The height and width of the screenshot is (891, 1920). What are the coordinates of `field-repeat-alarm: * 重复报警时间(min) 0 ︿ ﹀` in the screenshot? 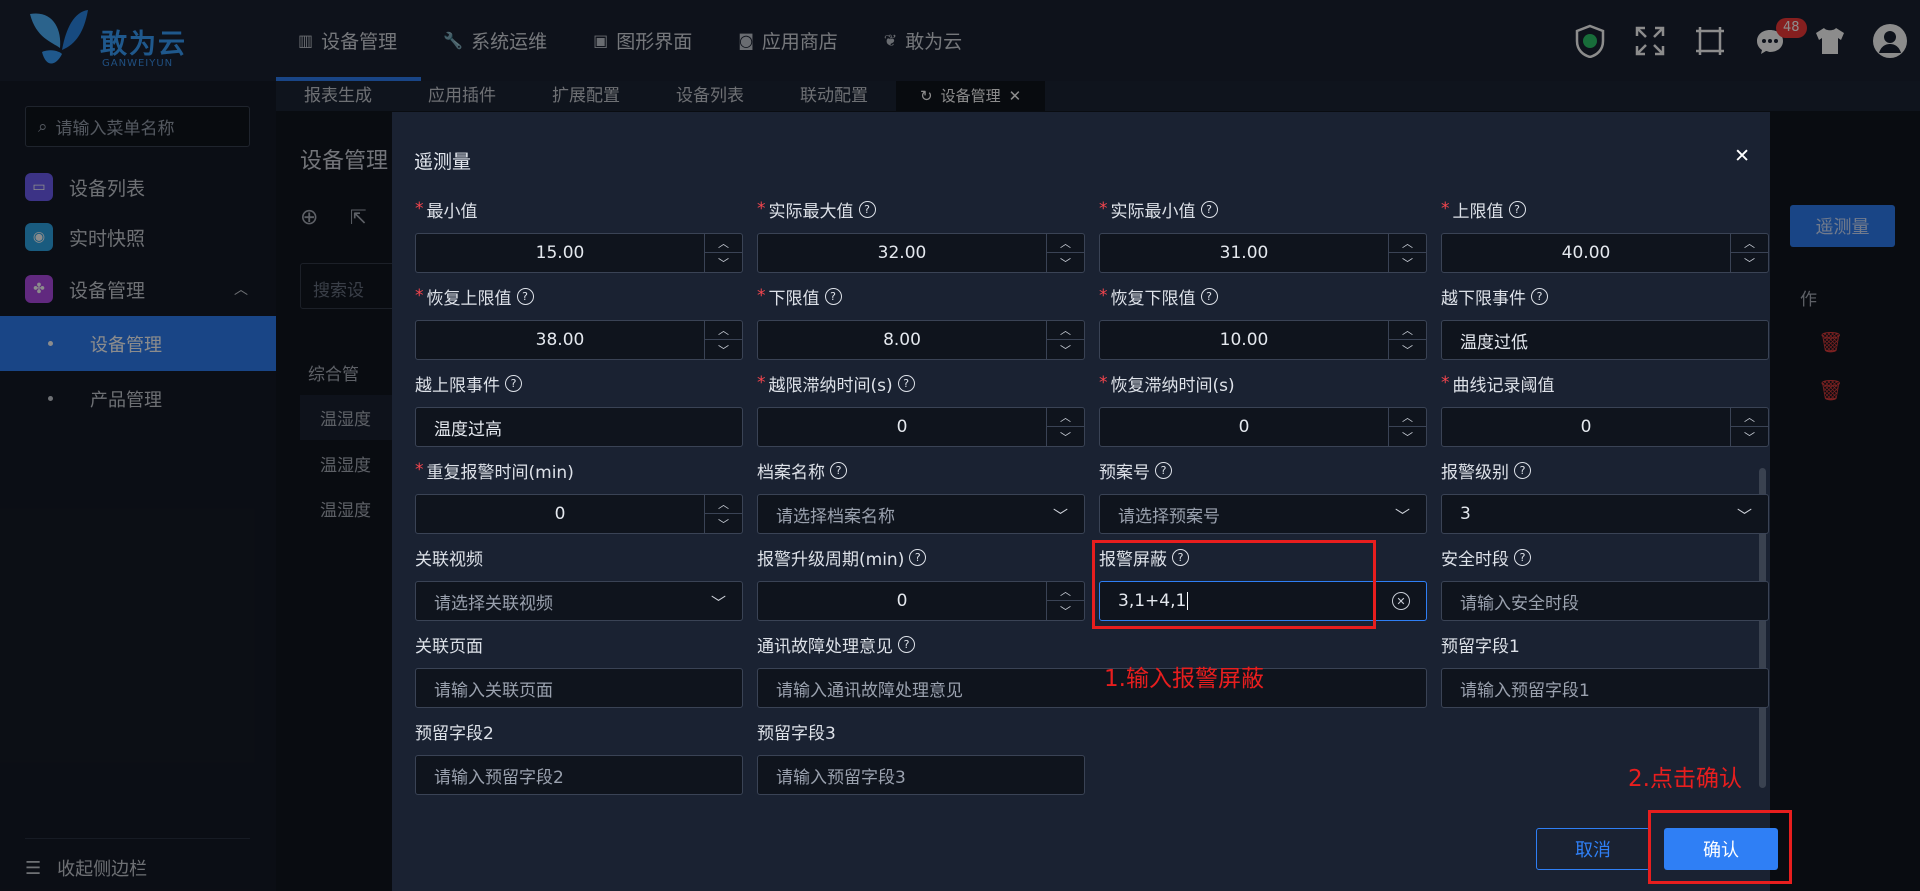 It's located at (579, 496).